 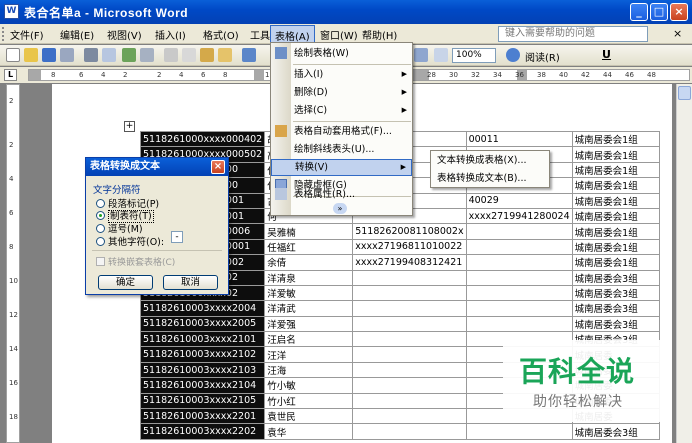 What do you see at coordinates (309, 293) in the screenshot?
I see `table-cell: 洋爱敏` at bounding box center [309, 293].